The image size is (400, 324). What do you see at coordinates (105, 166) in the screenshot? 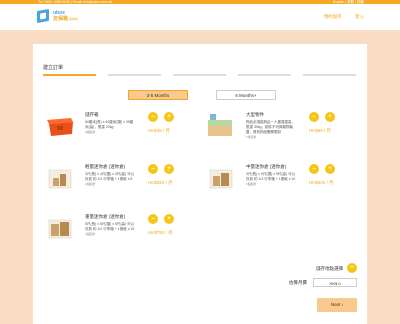
I see `item-name: 輕量迷你倉 (迷你倉)` at bounding box center [105, 166].